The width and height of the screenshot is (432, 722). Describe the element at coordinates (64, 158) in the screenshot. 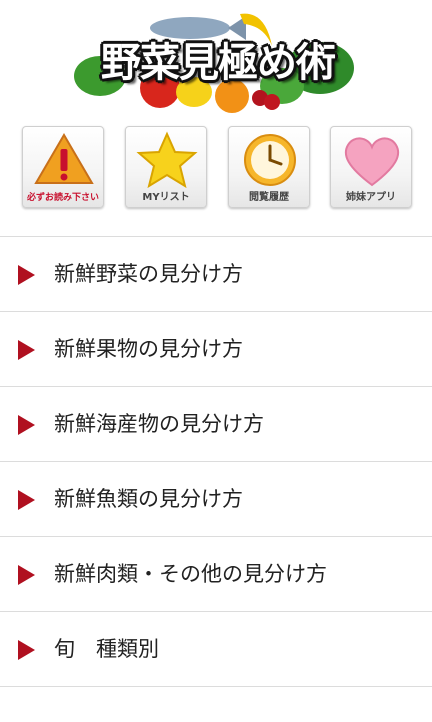

I see `warning-icon` at that location.